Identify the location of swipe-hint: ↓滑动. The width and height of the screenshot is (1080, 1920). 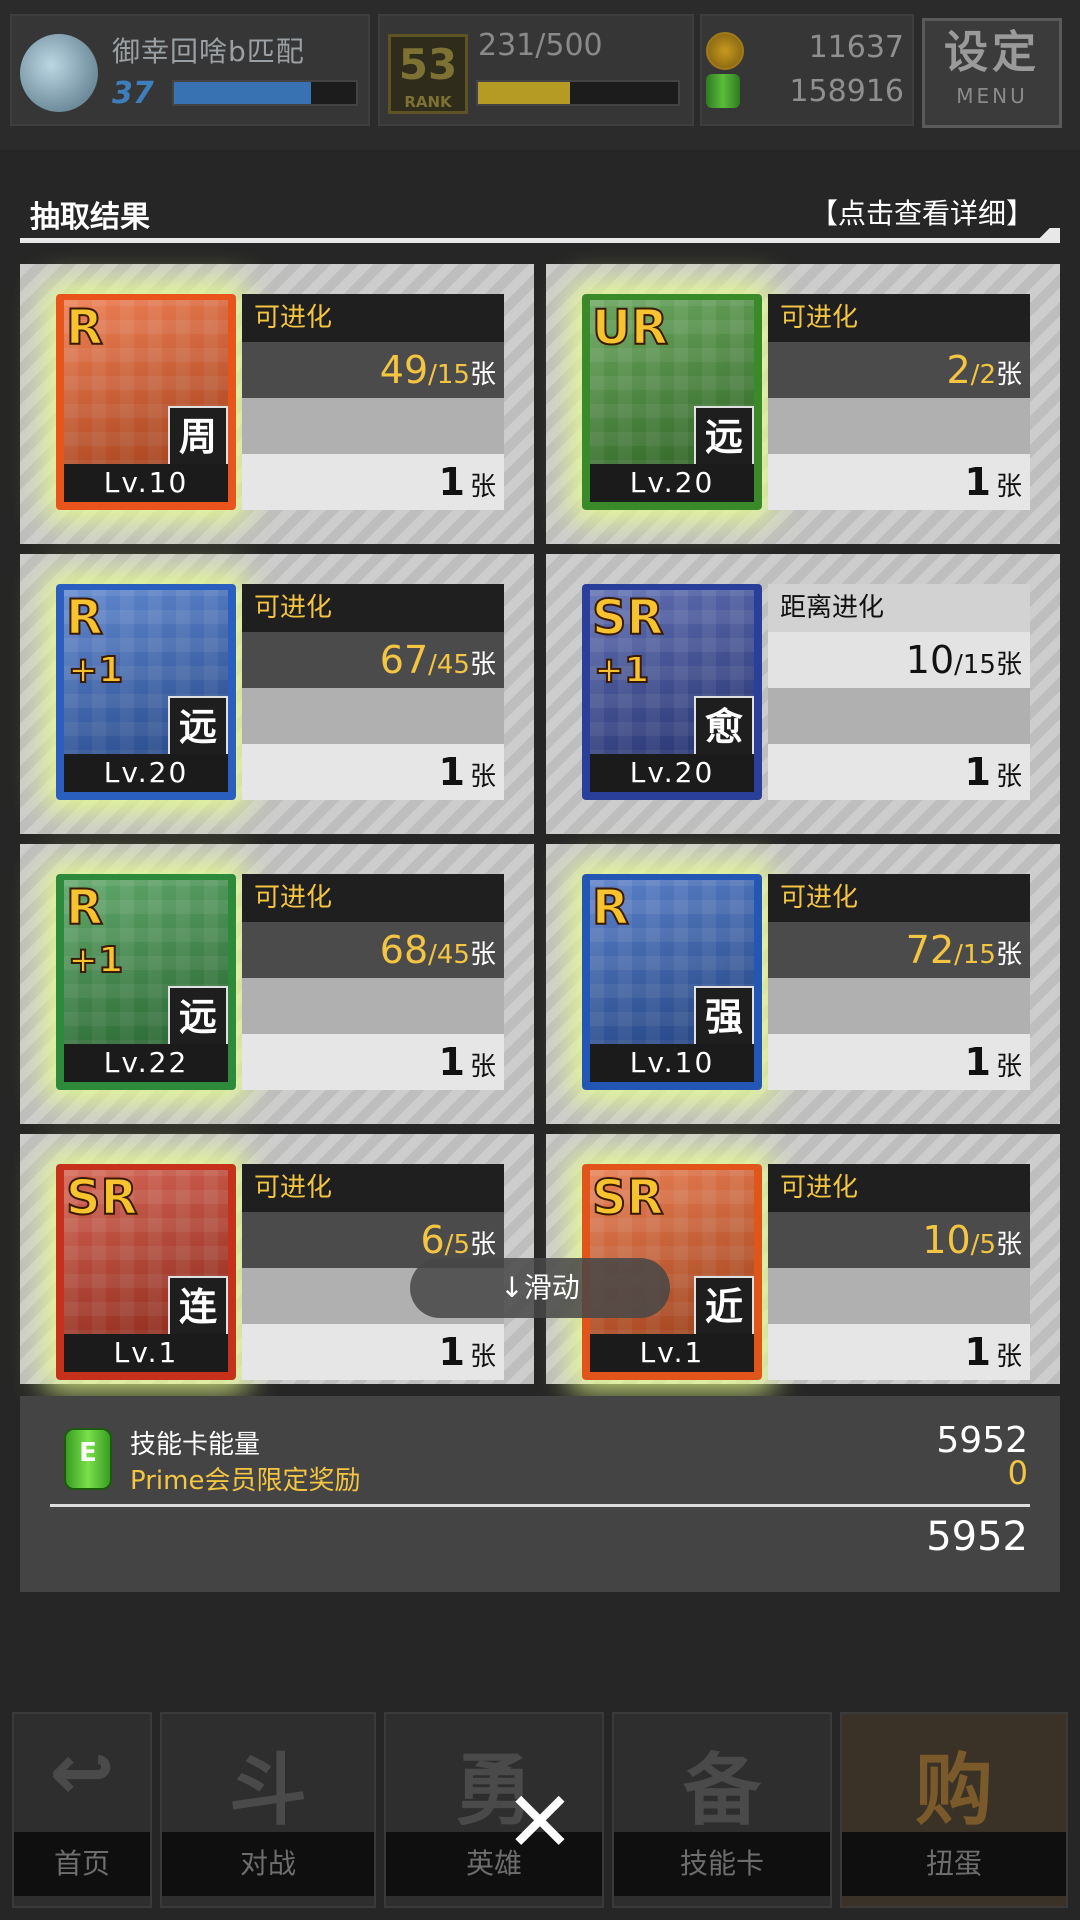
(540, 1288).